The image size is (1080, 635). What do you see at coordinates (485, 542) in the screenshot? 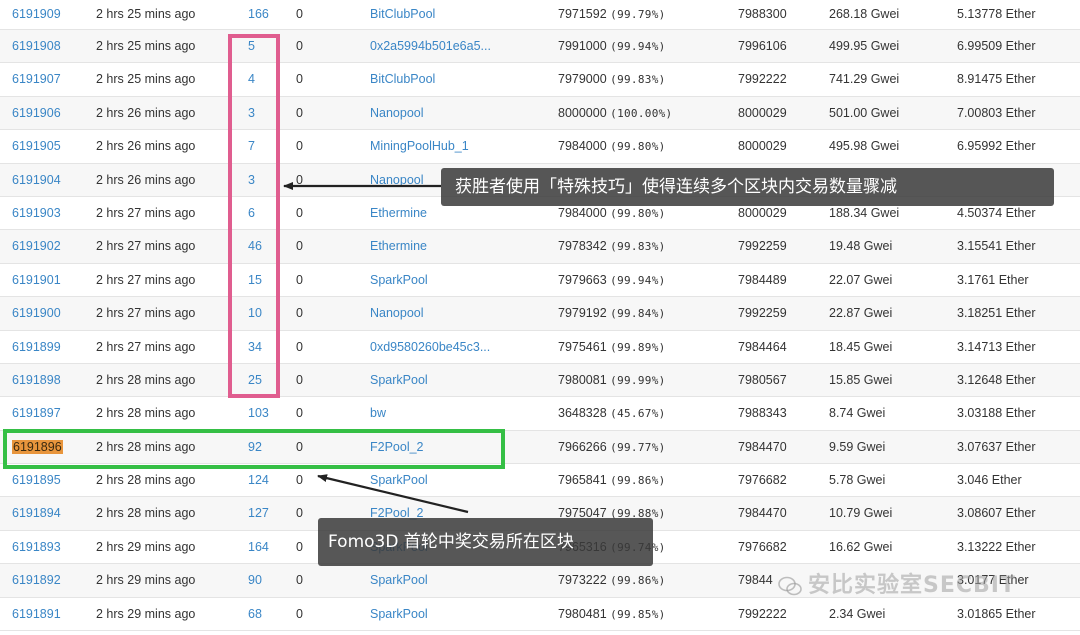
I see `callout-winning-block: Fomo3D 首轮中奖交易所在区块` at bounding box center [485, 542].